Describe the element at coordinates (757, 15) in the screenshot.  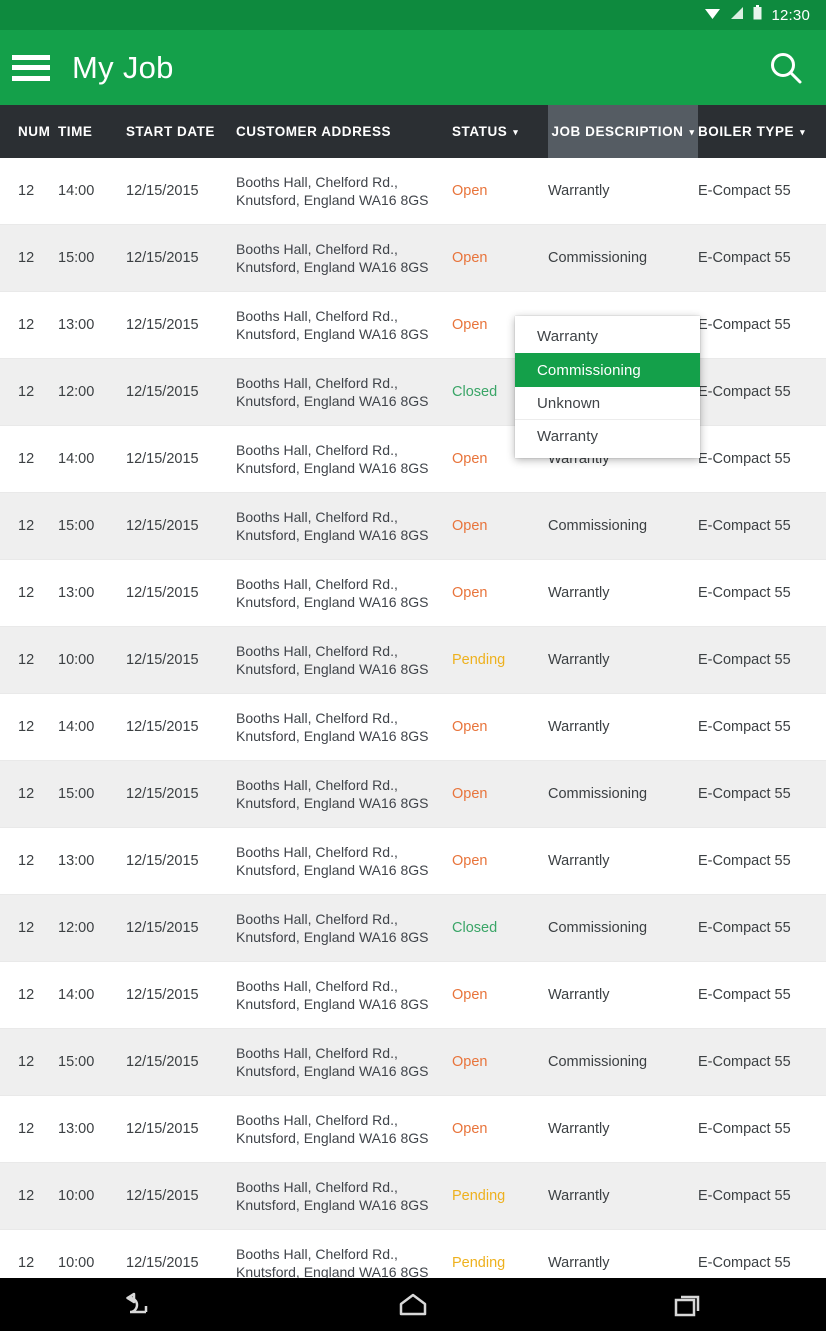
I see `battery-icon` at that location.